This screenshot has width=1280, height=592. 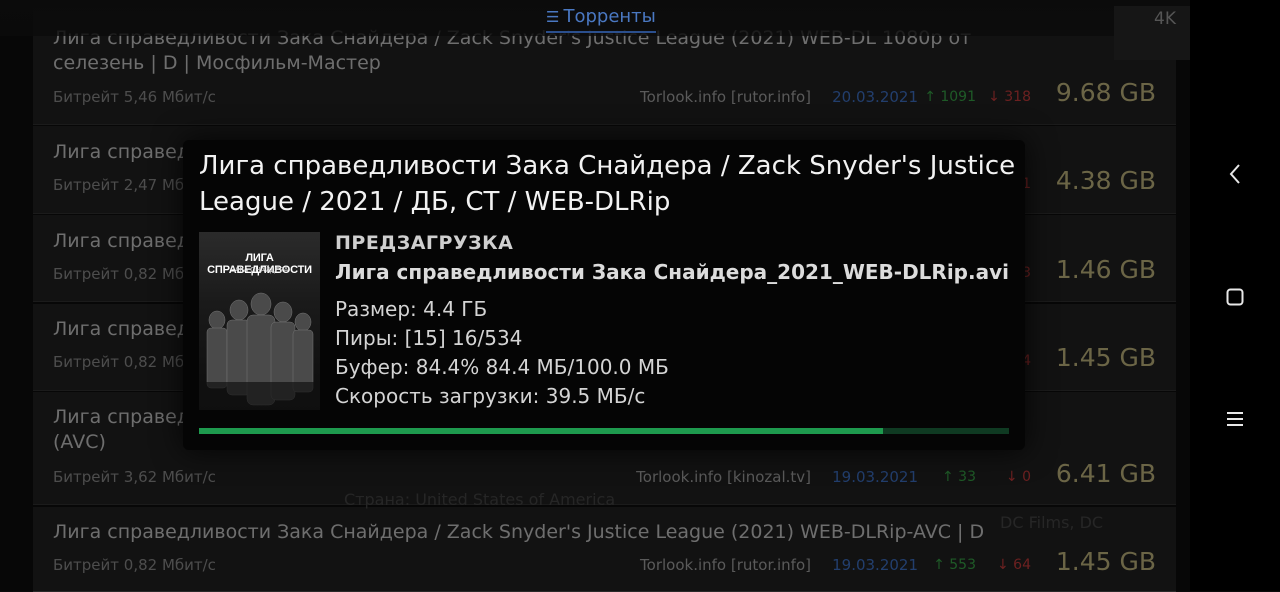 What do you see at coordinates (502, 367) in the screenshot?
I see `buffer-info: Буфер: 84.4% 84.4 МБ/100.0 МБ` at bounding box center [502, 367].